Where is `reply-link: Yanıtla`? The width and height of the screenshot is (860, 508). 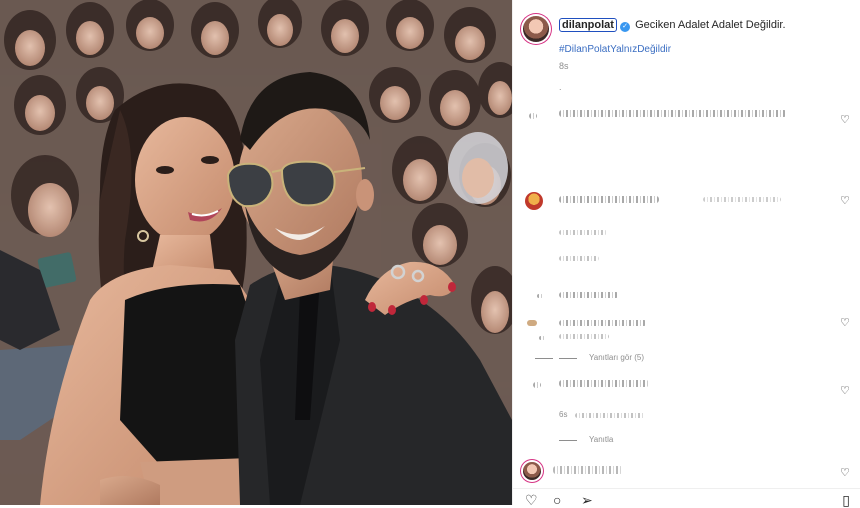
reply-link: Yanıtla is located at coordinates (601, 439).